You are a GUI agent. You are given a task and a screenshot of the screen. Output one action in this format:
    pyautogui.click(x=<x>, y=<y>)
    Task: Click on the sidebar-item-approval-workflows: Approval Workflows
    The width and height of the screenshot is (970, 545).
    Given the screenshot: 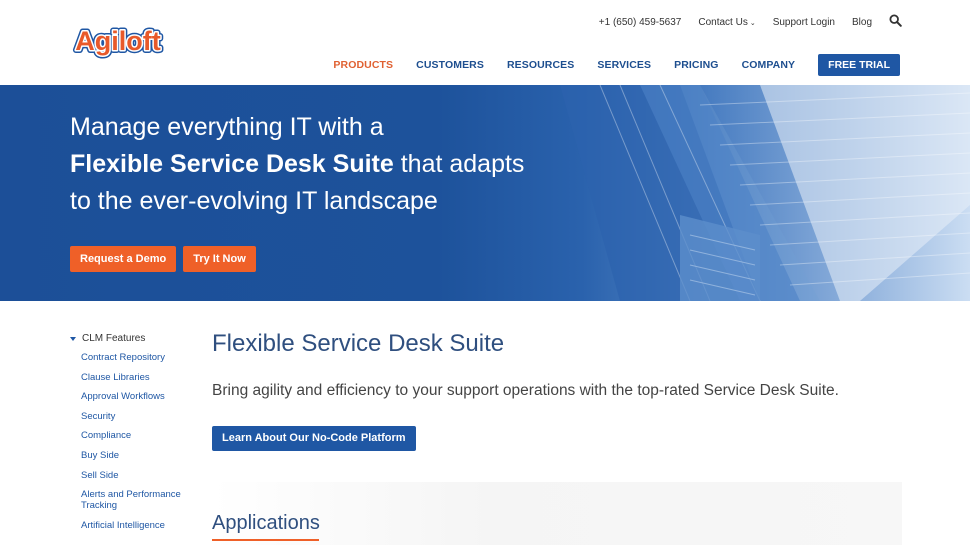 What is the action you would take?
    pyautogui.click(x=135, y=396)
    